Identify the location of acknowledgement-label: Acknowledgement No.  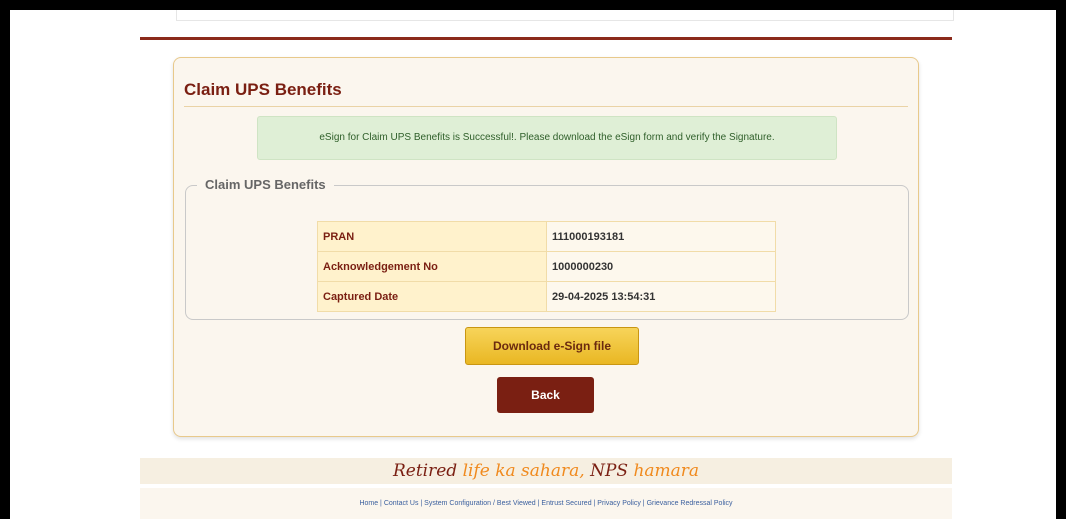
(432, 266).